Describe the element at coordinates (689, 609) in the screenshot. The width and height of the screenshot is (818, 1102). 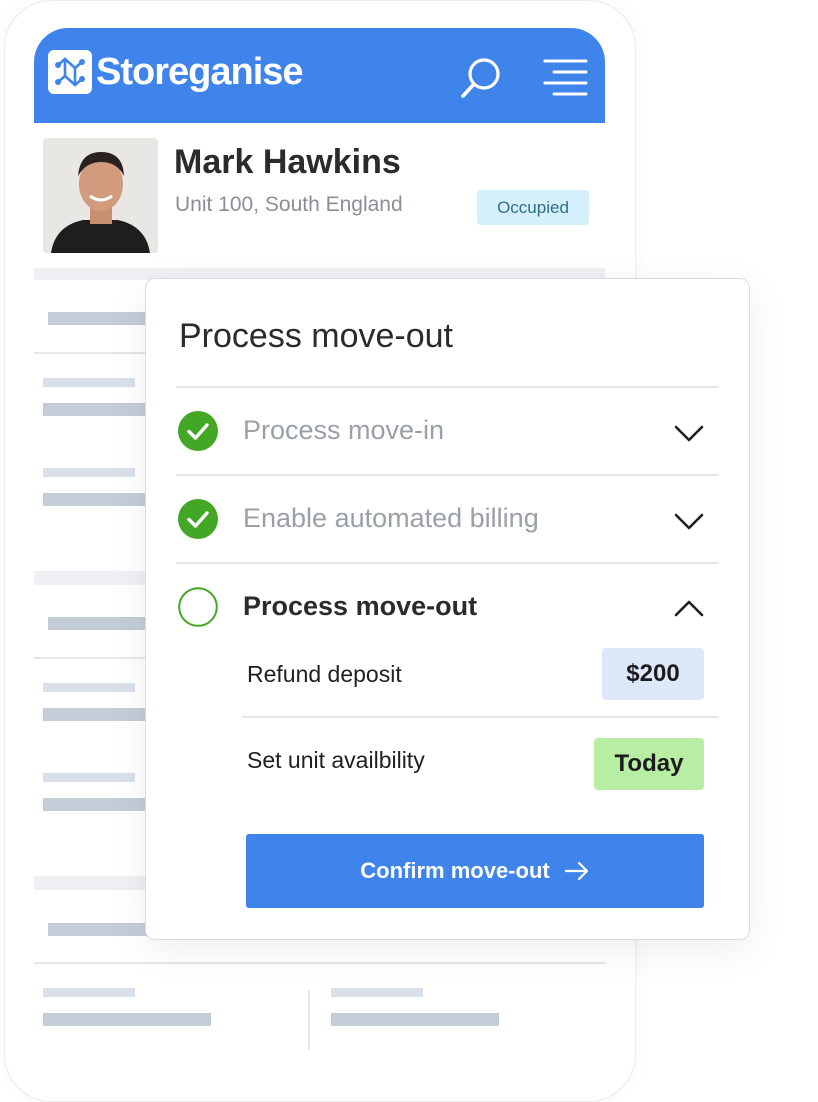
I see `chevron-up-icon` at that location.